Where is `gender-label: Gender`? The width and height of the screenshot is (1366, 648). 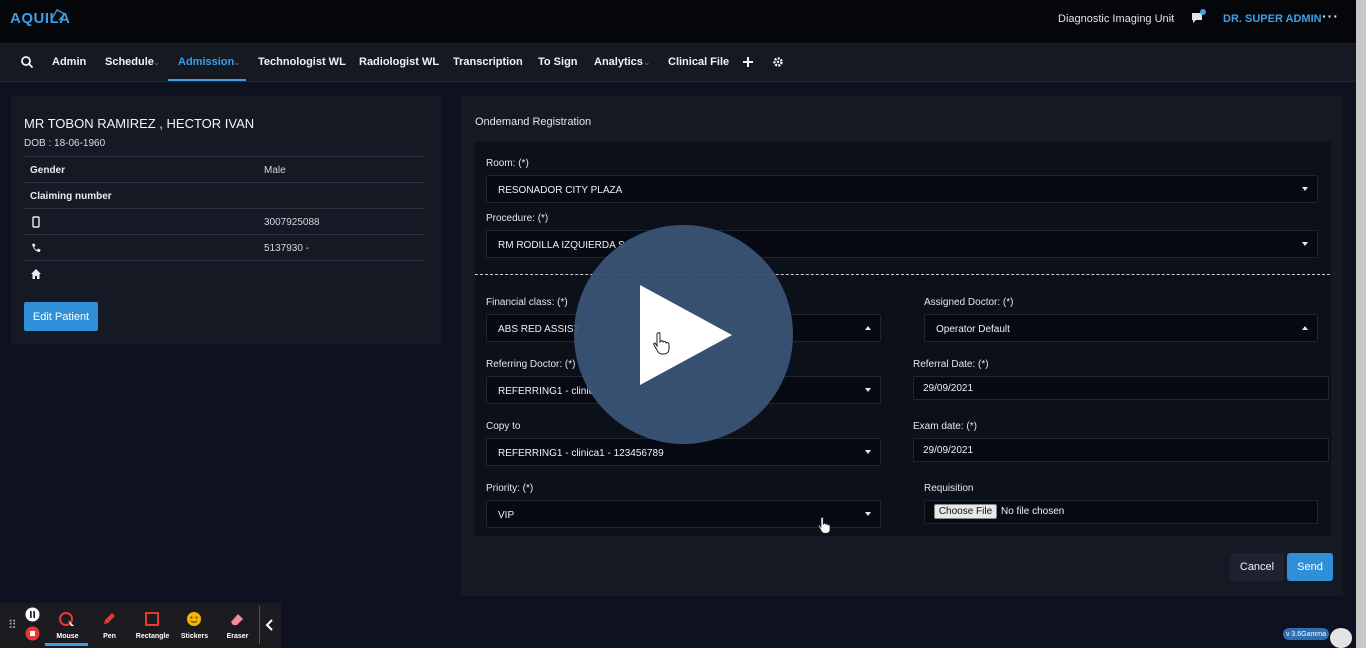 gender-label: Gender is located at coordinates (48, 170).